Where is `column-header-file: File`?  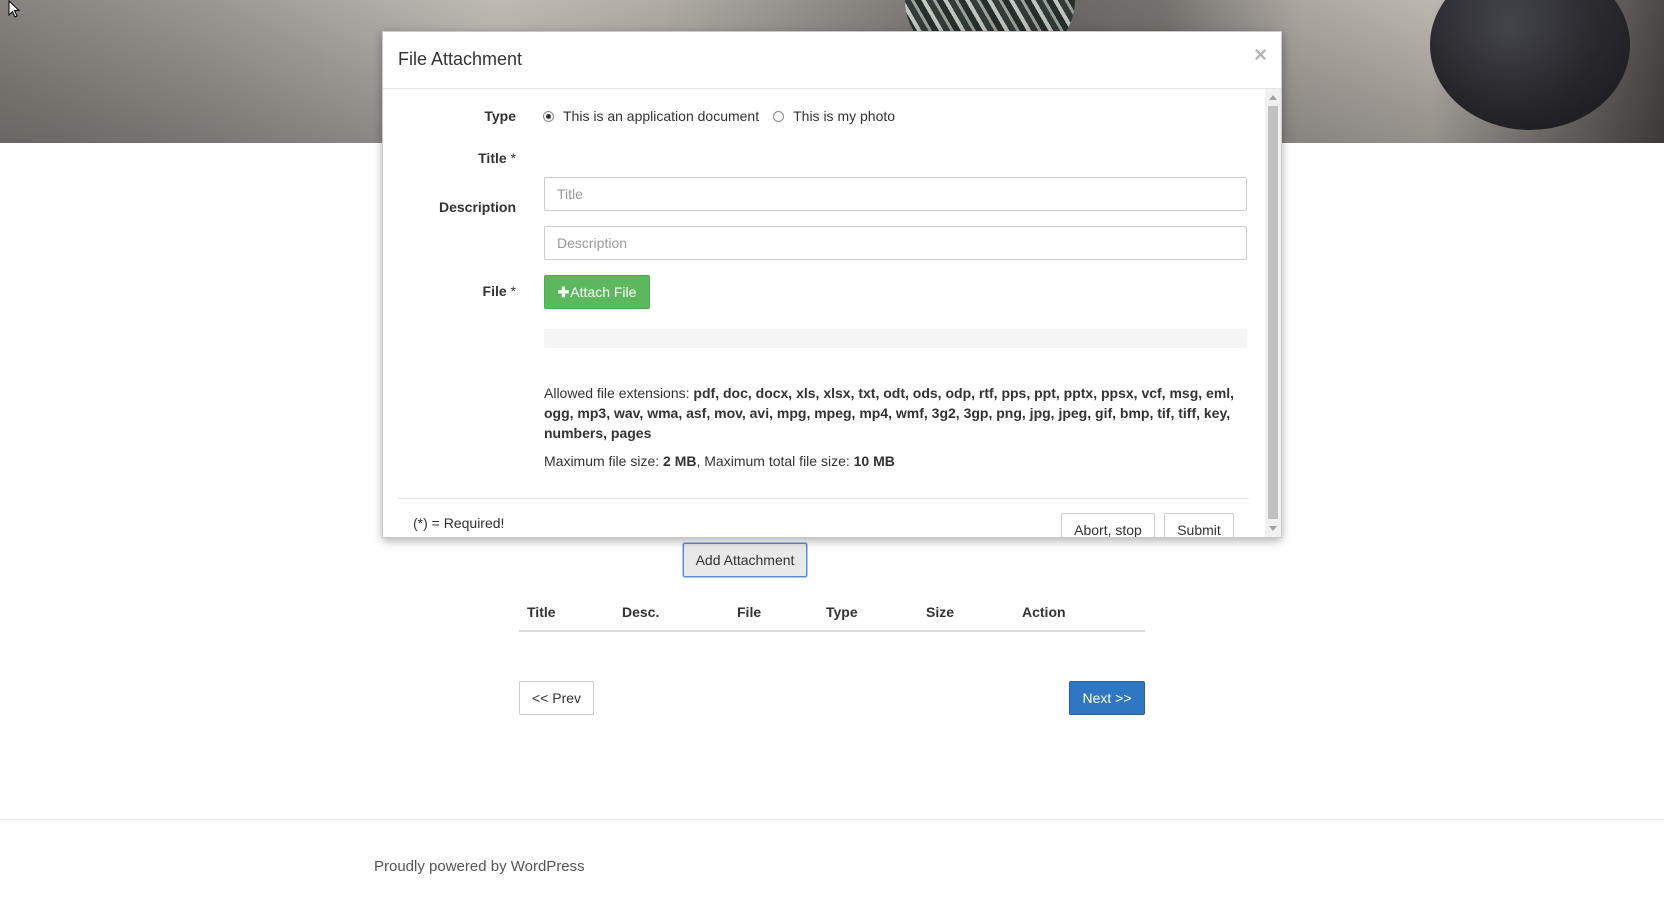
column-header-file: File is located at coordinates (749, 612).